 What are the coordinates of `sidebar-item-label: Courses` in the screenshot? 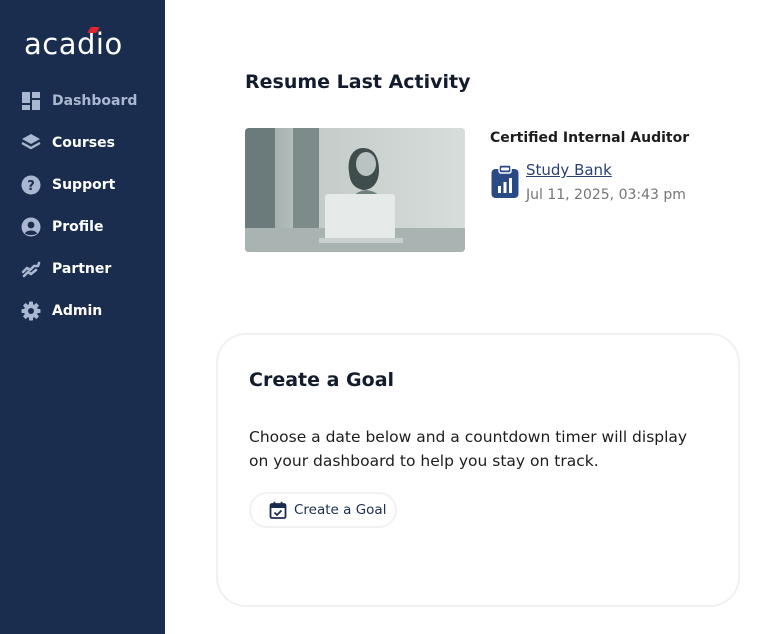 It's located at (83, 143).